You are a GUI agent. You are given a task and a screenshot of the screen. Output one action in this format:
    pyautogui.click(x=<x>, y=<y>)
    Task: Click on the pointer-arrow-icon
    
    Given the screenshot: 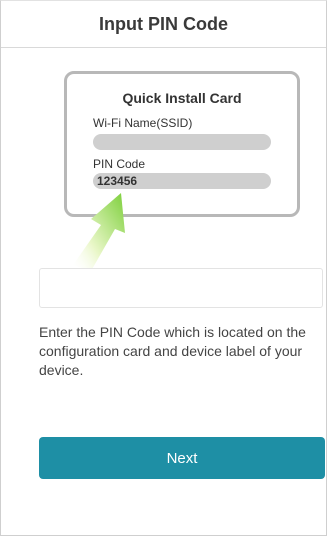 What is the action you would take?
    pyautogui.click(x=99, y=232)
    